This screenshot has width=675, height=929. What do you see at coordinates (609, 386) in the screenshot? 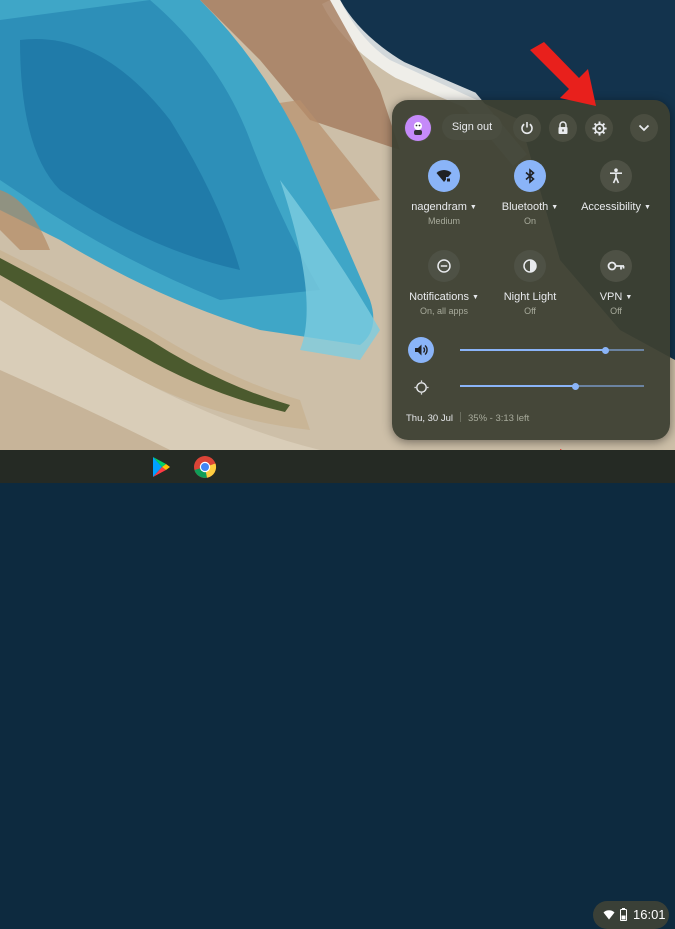
I see `brightness-slider-track` at bounding box center [609, 386].